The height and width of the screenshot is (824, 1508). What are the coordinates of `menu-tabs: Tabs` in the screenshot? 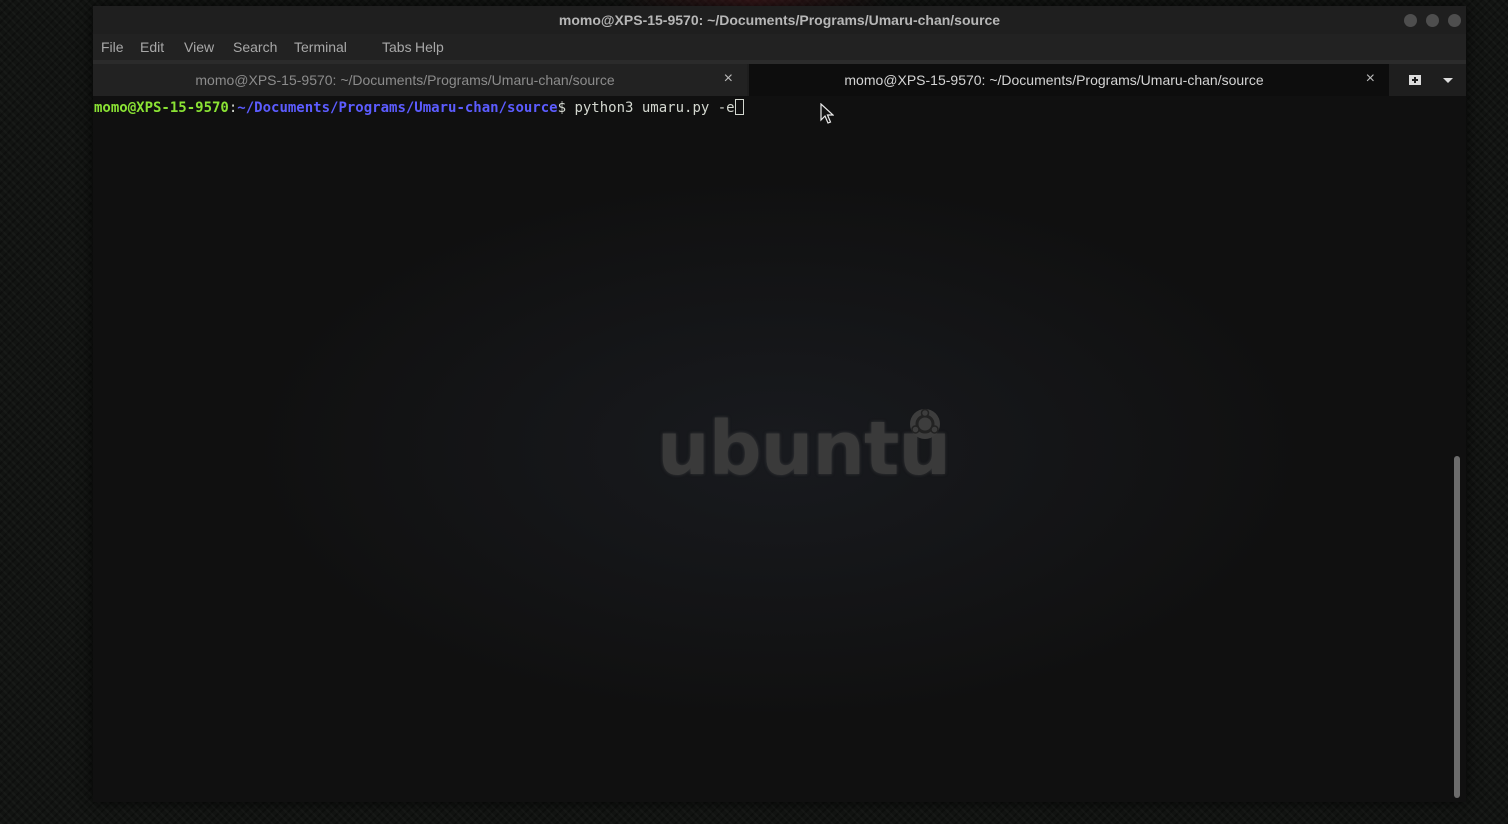 It's located at (397, 47).